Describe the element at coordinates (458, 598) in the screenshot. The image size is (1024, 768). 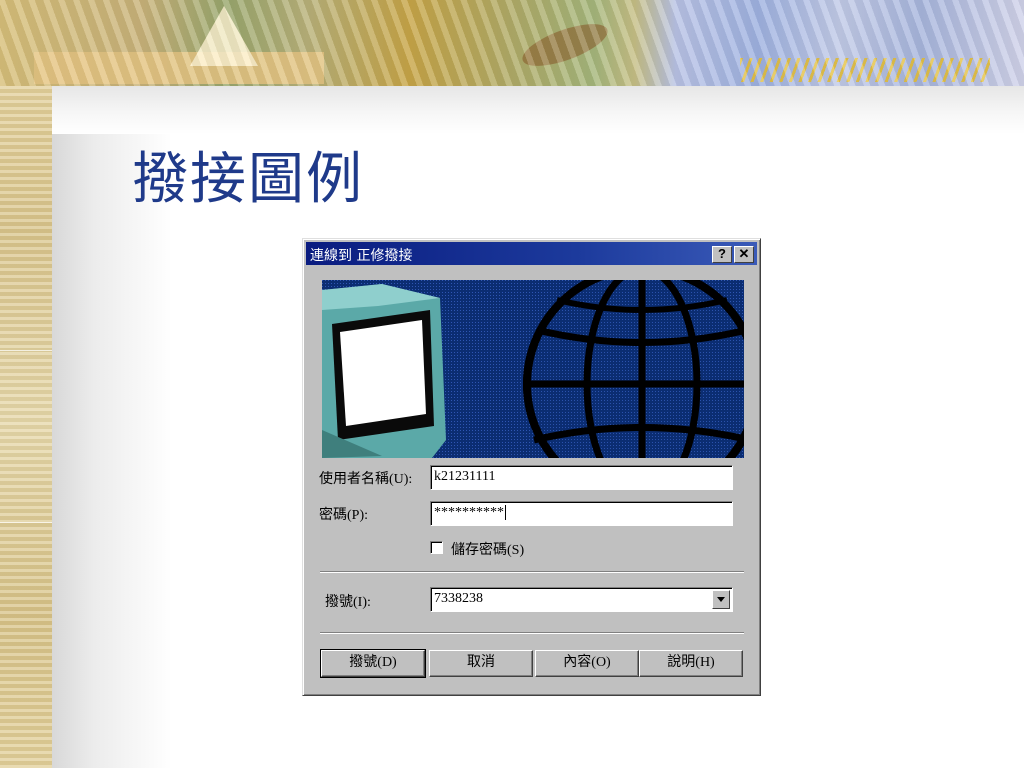
I see `dial-number-value: 7338238` at that location.